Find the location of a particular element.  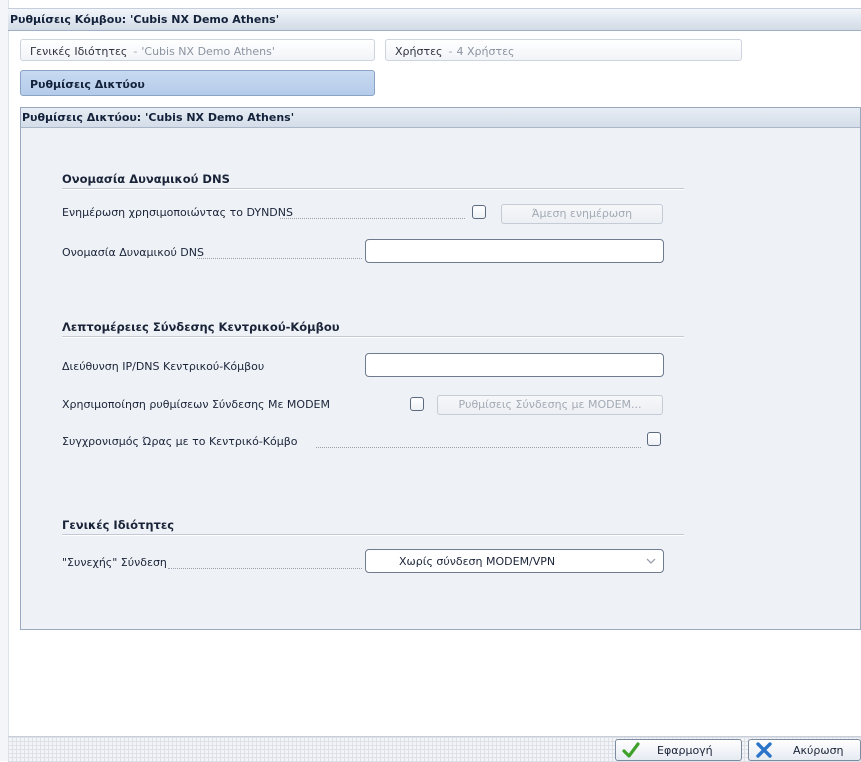

section-heading-dynamic-dns: Ονομασία Δυναμικού DNS is located at coordinates (146, 179).